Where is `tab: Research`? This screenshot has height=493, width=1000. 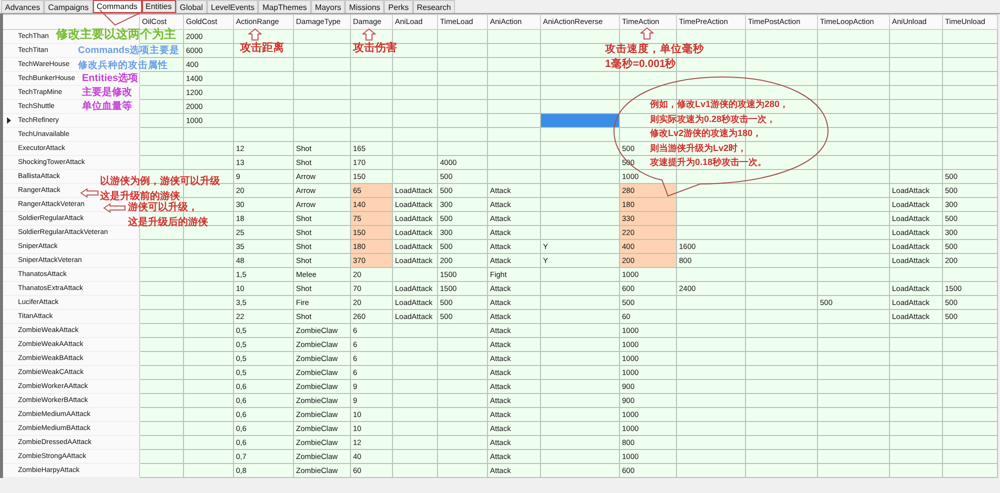 tab: Research is located at coordinates (433, 6).